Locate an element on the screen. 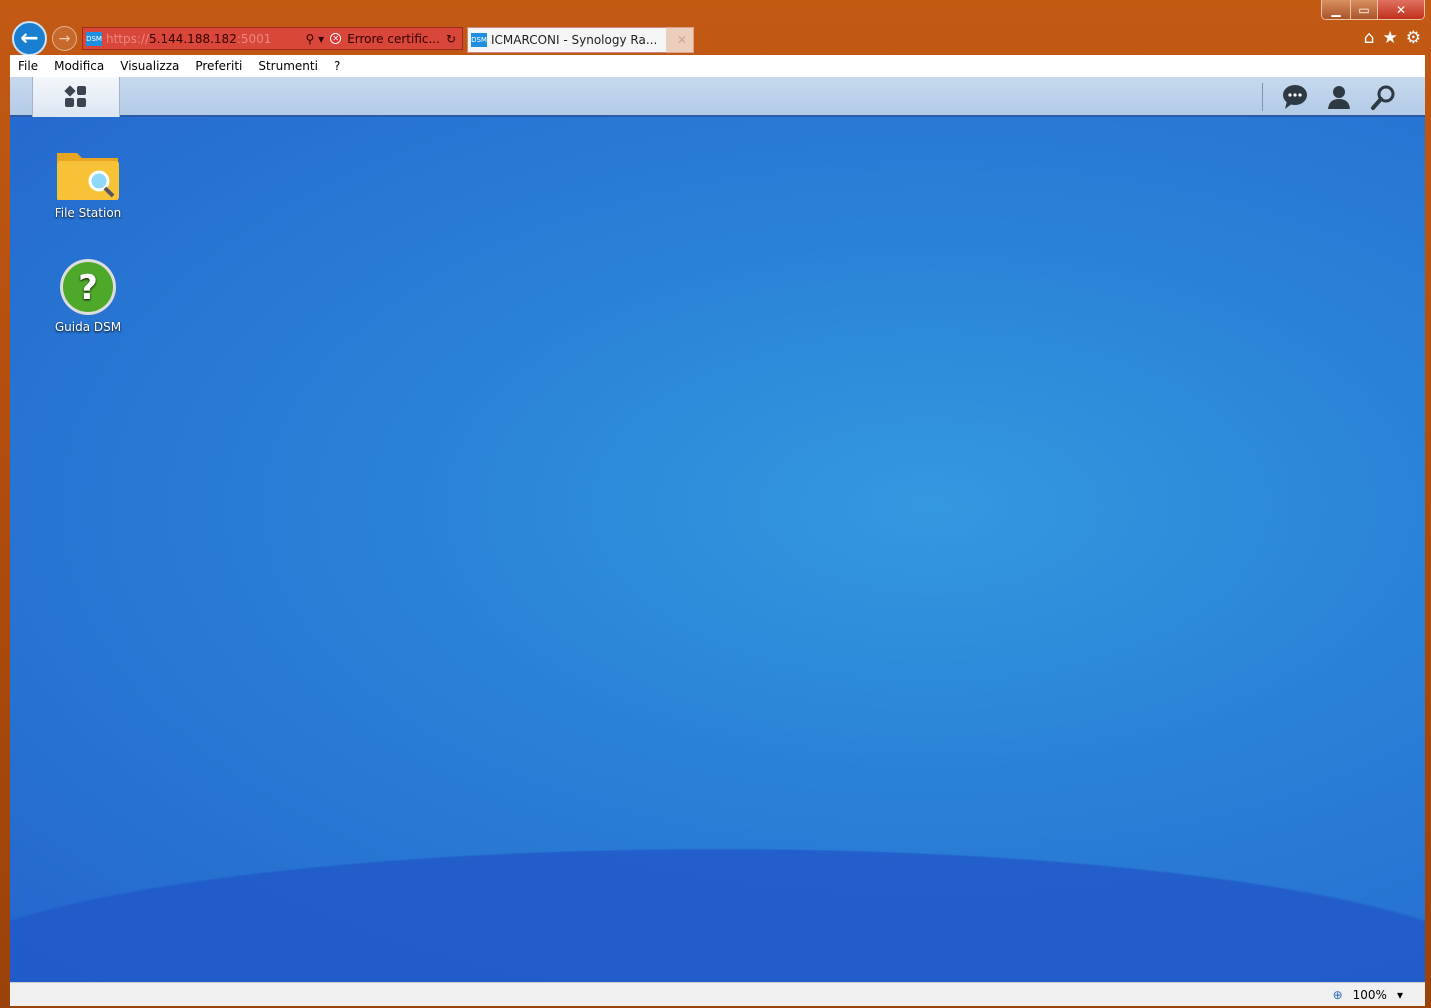 The width and height of the screenshot is (1431, 1008). help-question-icon: ? is located at coordinates (88, 287).